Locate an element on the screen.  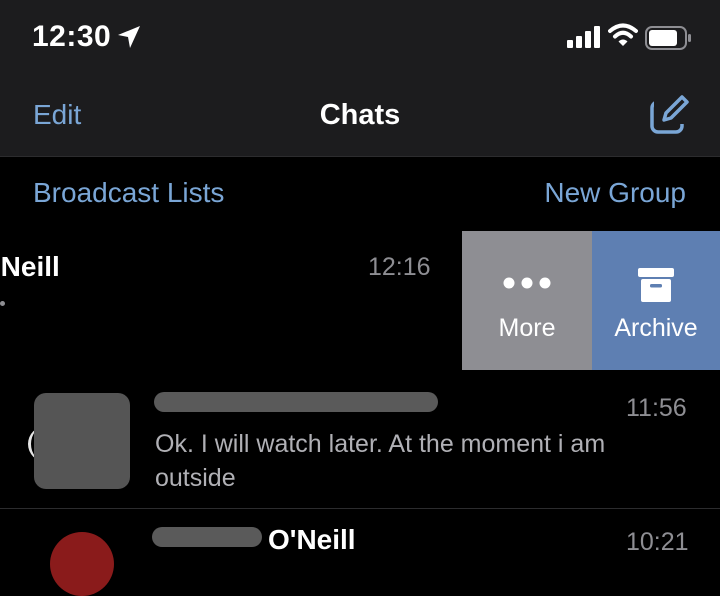
chat-row: O'Neill 10:21 is located at coordinates (360, 553).